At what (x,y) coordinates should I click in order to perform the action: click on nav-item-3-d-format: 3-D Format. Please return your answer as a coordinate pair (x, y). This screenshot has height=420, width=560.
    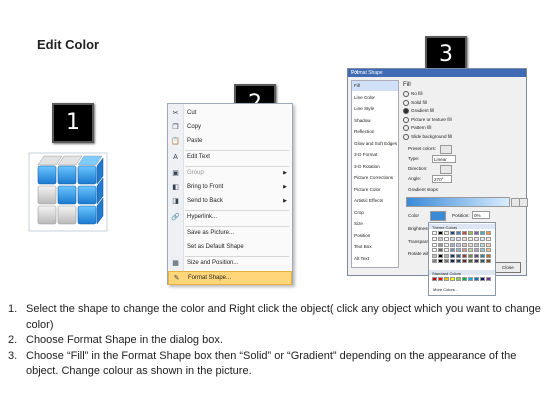
    Looking at the image, I should click on (375, 155).